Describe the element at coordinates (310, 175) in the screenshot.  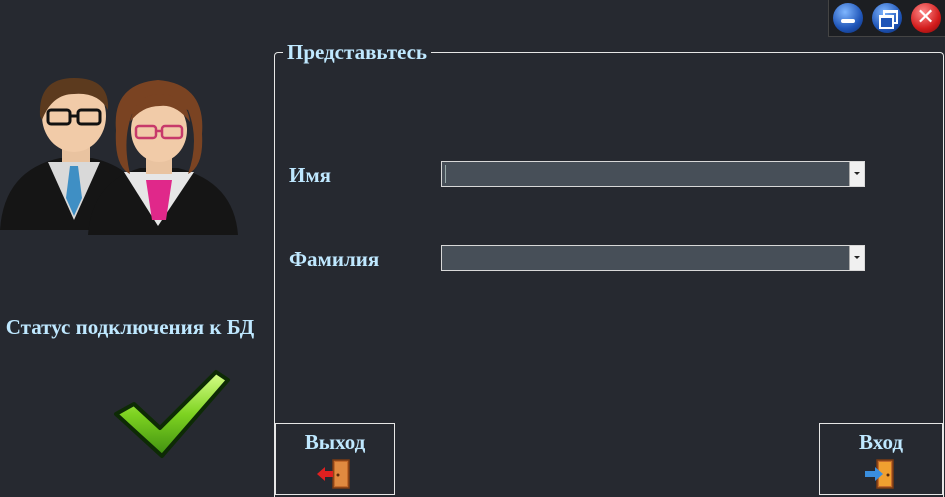
I see `name-label: Имя` at that location.